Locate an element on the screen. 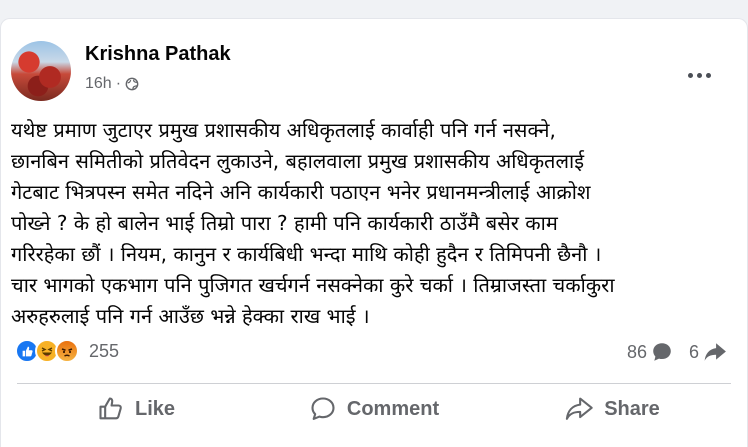  like-button: Like is located at coordinates (136, 409).